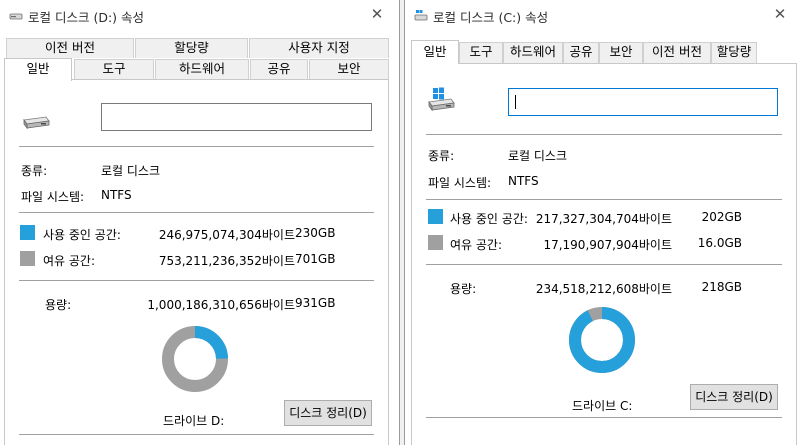  Describe the element at coordinates (515, 102) in the screenshot. I see `text-caret` at that location.